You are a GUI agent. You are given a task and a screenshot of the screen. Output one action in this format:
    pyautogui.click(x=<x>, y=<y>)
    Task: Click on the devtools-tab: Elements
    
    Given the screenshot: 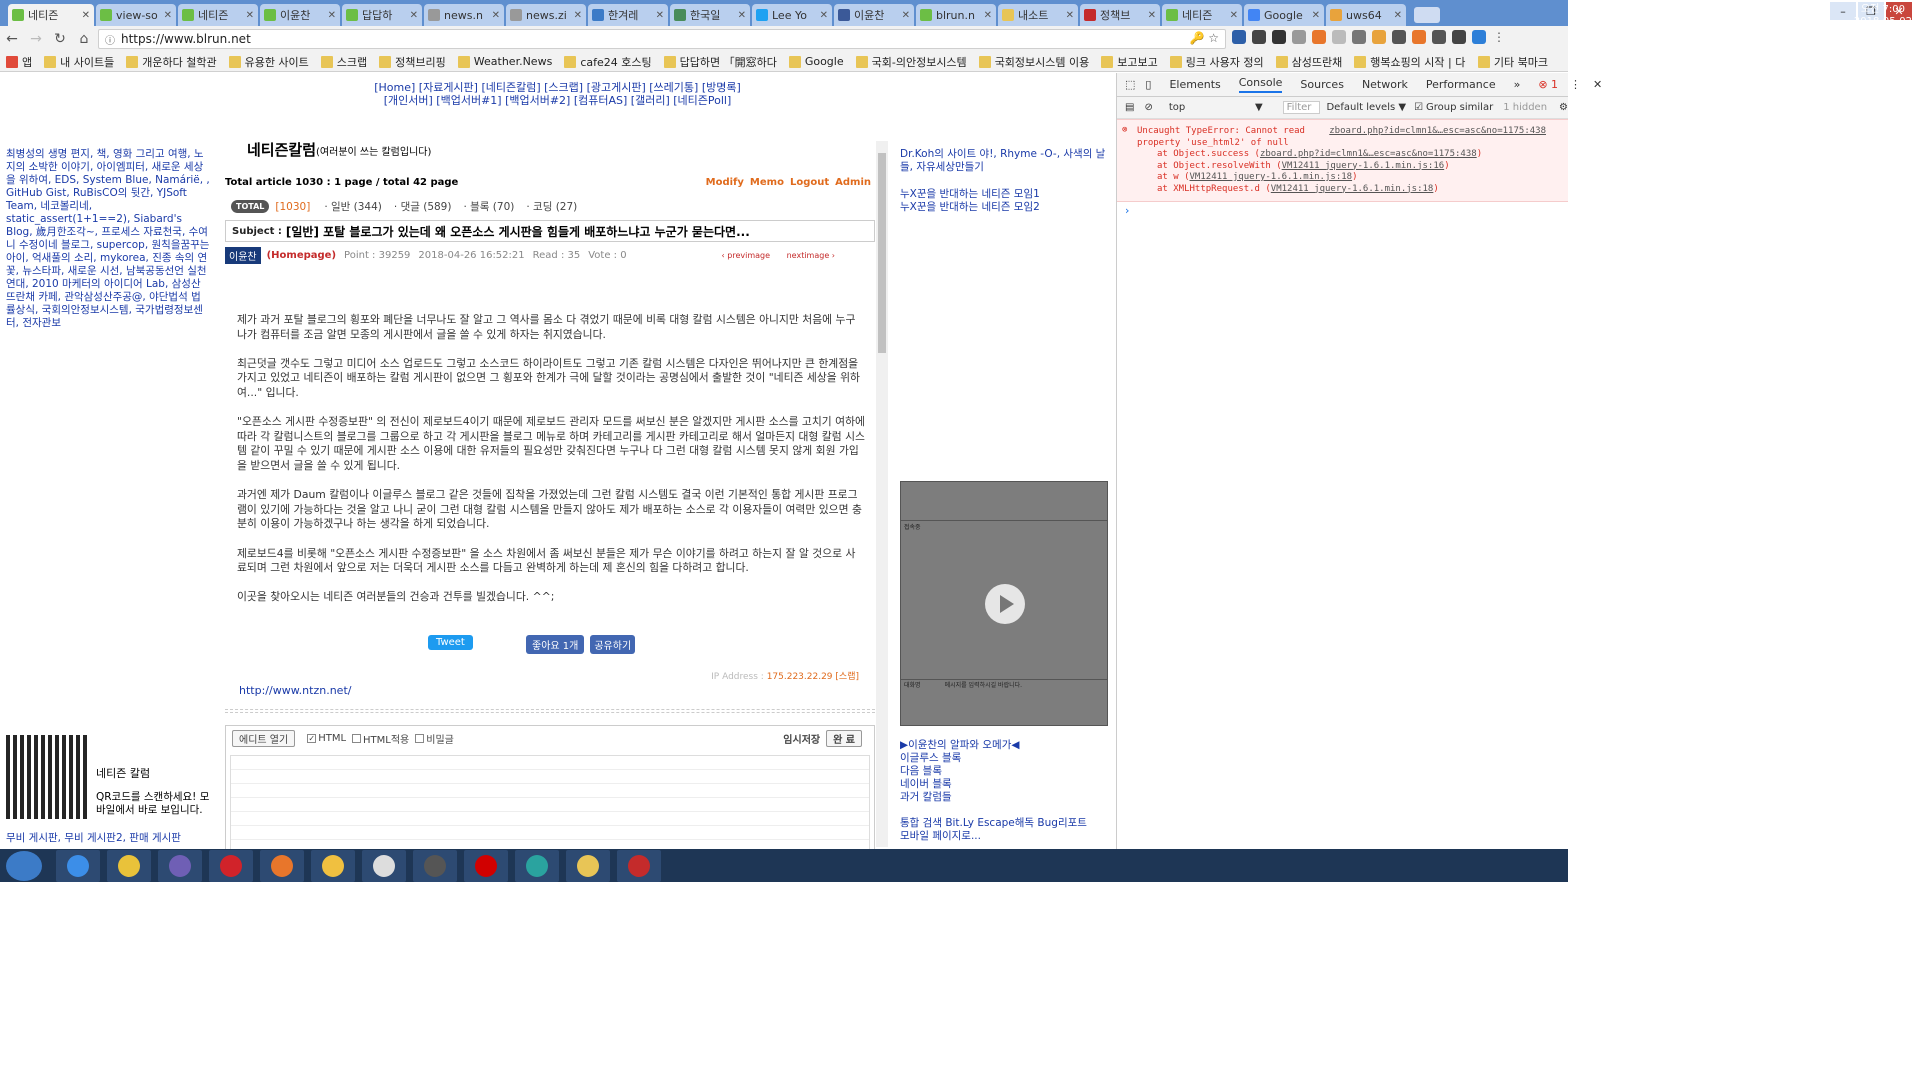 What is the action you would take?
    pyautogui.click(x=1194, y=84)
    